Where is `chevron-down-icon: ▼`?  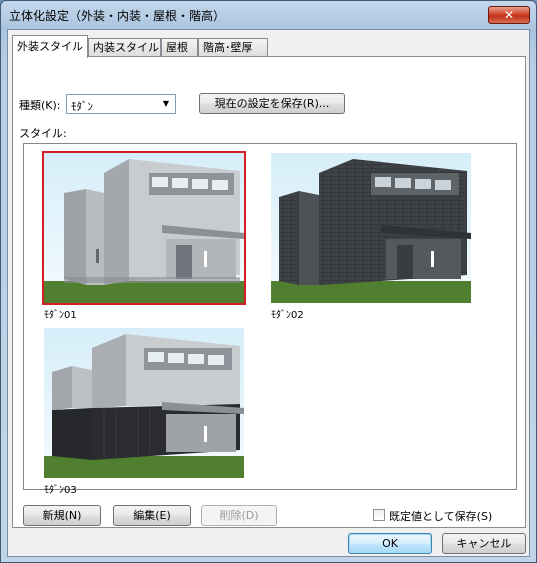 chevron-down-icon: ▼ is located at coordinates (166, 103).